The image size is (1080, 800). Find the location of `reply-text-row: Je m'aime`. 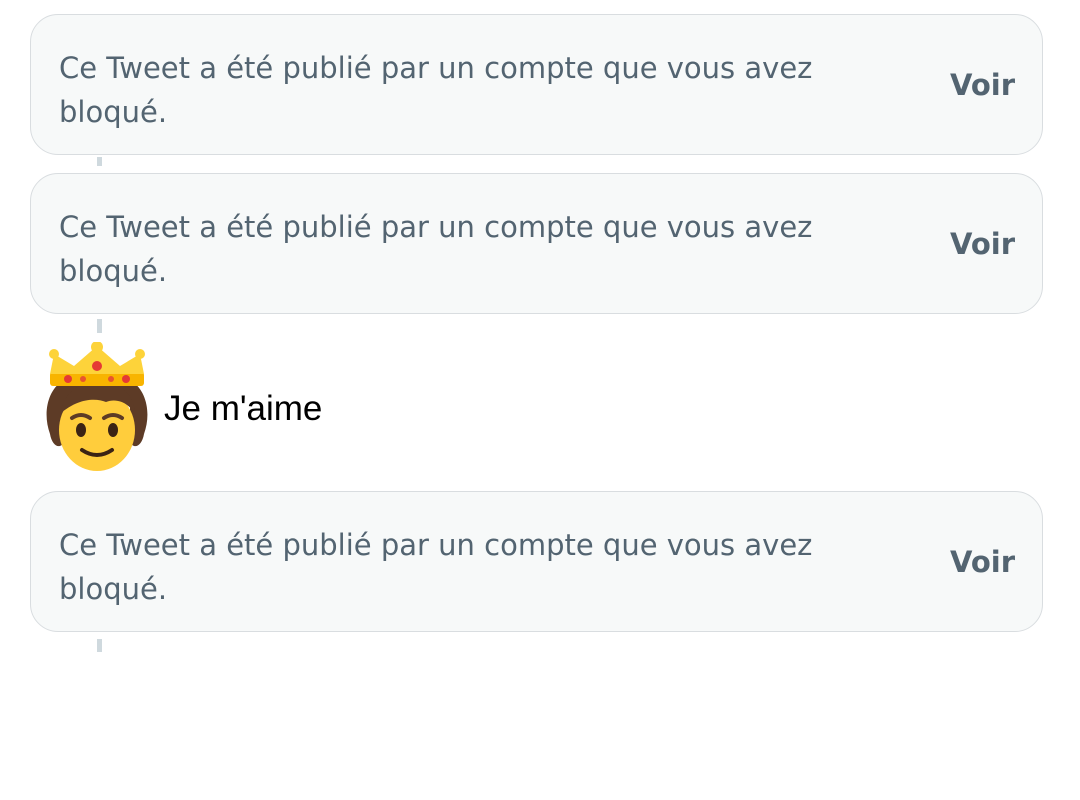

reply-text-row: Je m'aime is located at coordinates (180, 408).